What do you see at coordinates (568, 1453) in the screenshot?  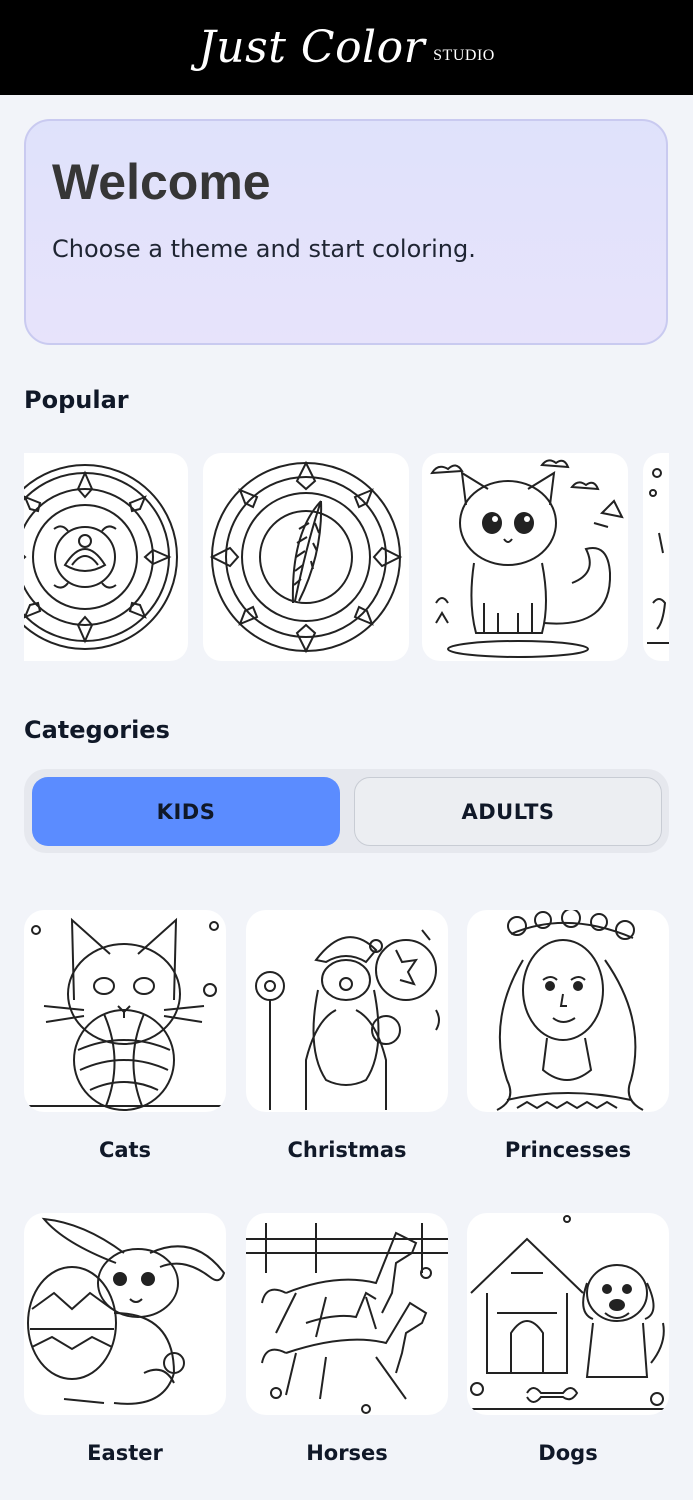 I see `category-label: Dogs` at bounding box center [568, 1453].